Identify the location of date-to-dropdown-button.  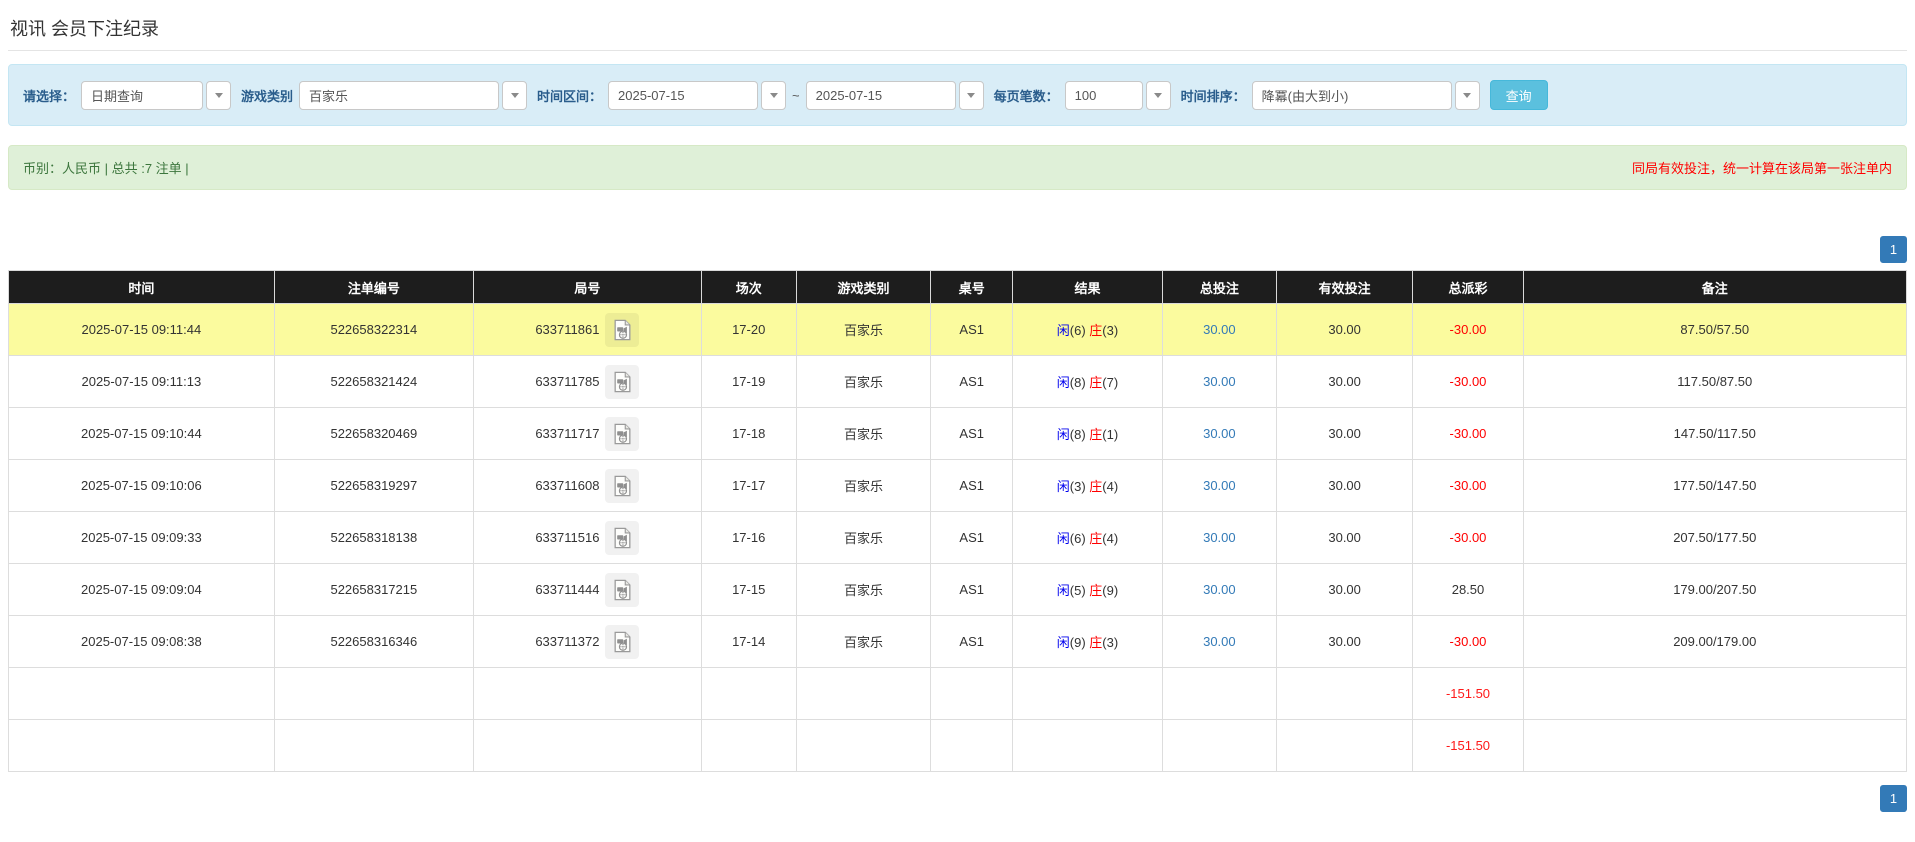
(971, 95).